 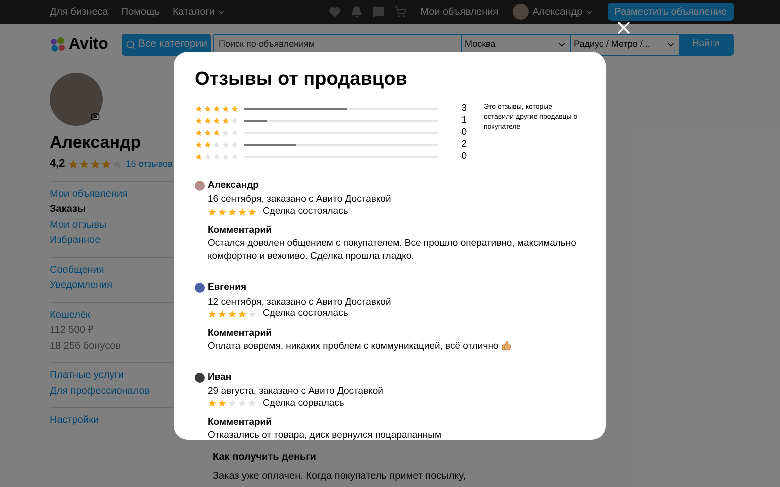 What do you see at coordinates (73, 331) in the screenshot?
I see `sidebar-item: 112 500 ₽` at bounding box center [73, 331].